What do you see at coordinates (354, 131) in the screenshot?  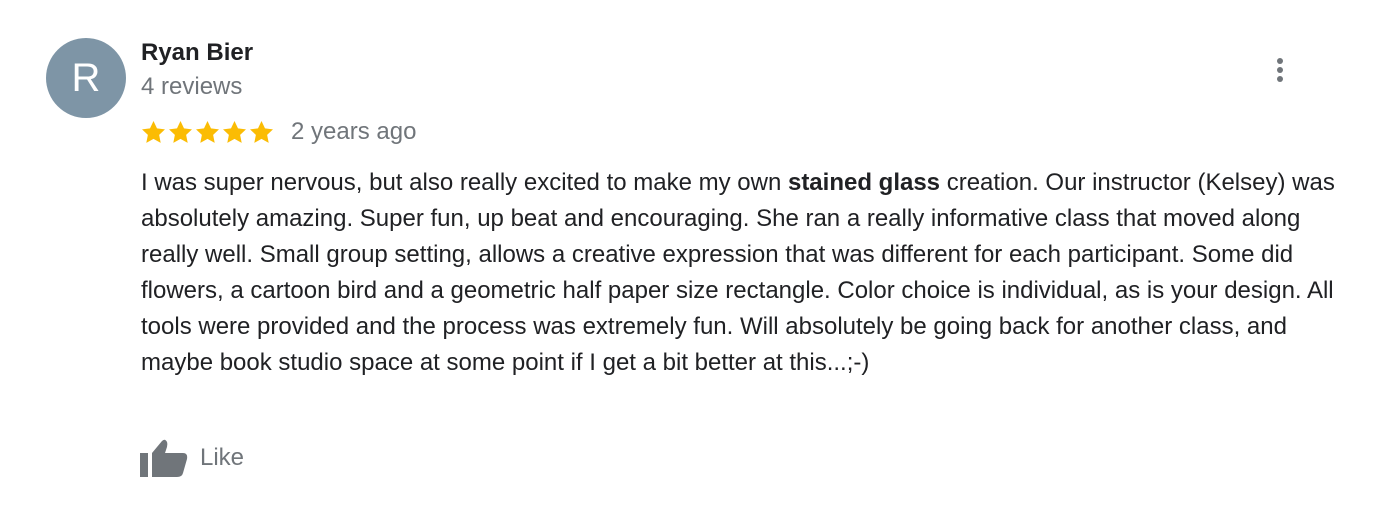 I see `review-date: 2 years ago` at bounding box center [354, 131].